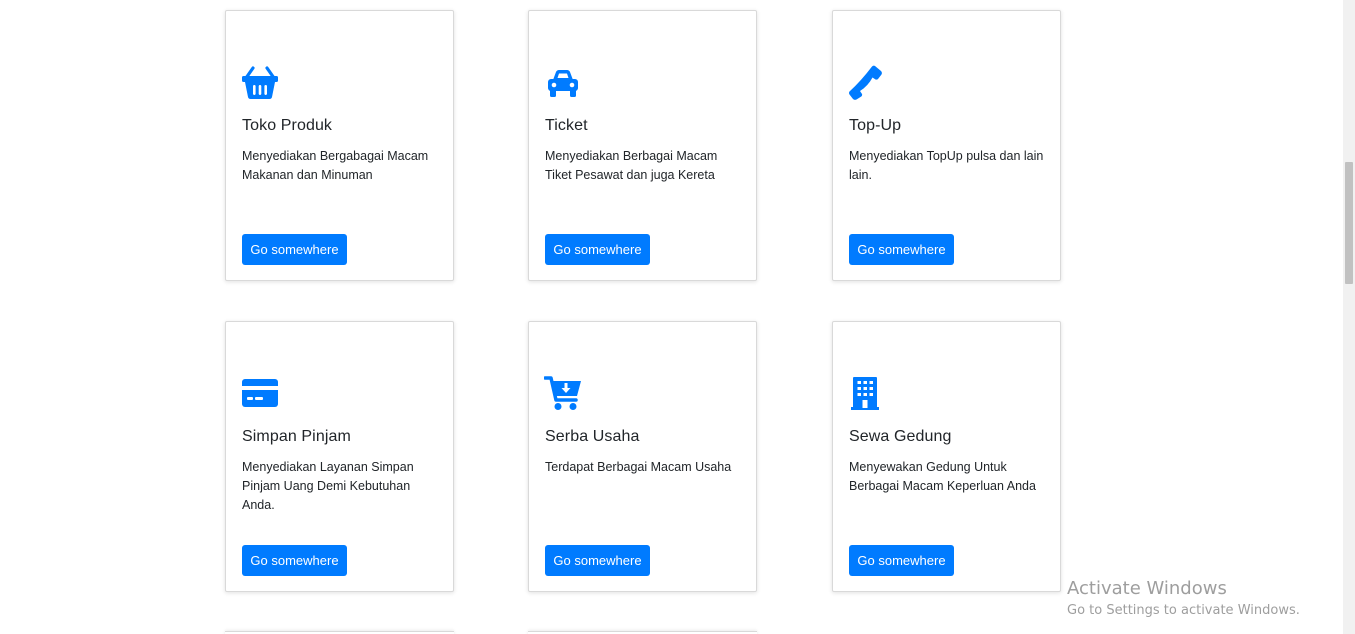 The image size is (1355, 634). What do you see at coordinates (592, 436) in the screenshot?
I see `card-title: Serba Usaha` at bounding box center [592, 436].